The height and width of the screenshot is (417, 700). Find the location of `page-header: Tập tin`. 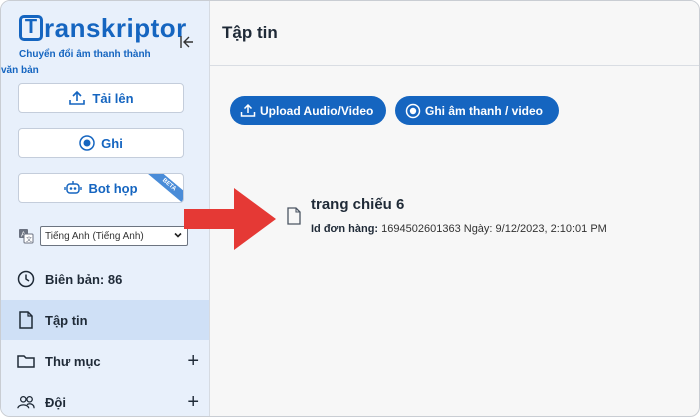

page-header: Tập tin is located at coordinates (454, 33).